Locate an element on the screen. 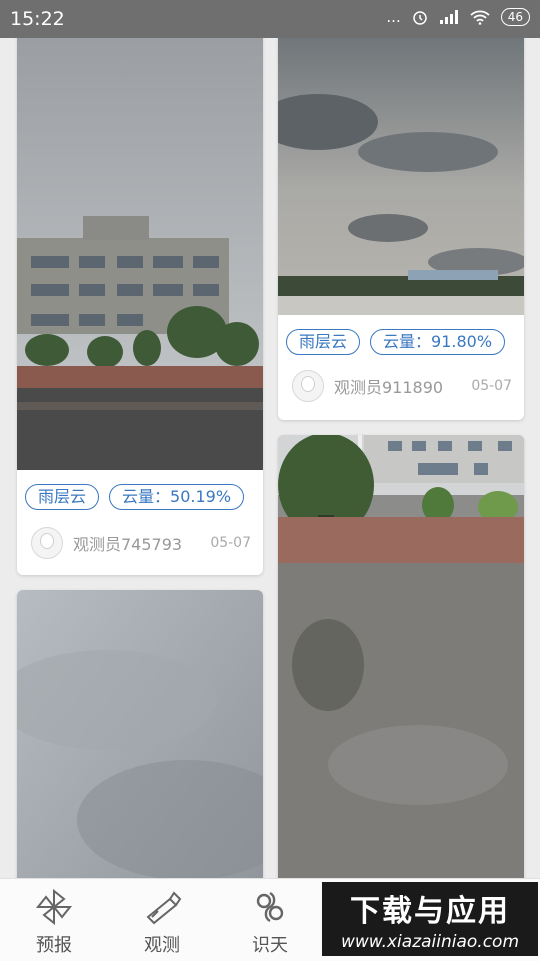 This screenshot has width=540, height=961. signal-icon is located at coordinates (448, 17).